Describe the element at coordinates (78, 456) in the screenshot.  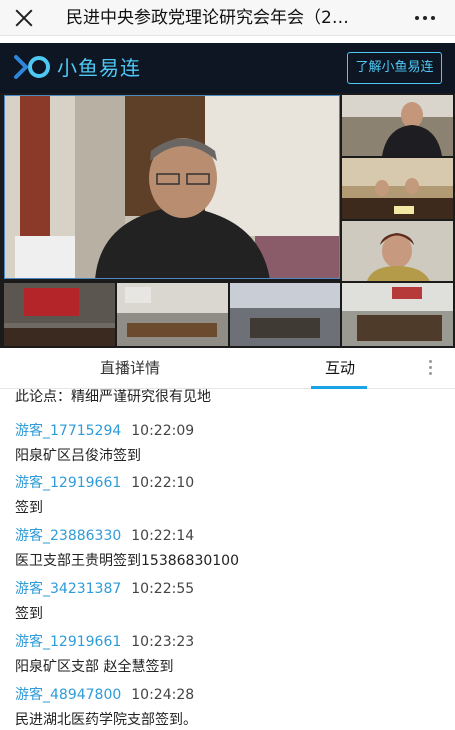
I see `chat-message-text: 阳泉矿区吕俊沛签到` at that location.